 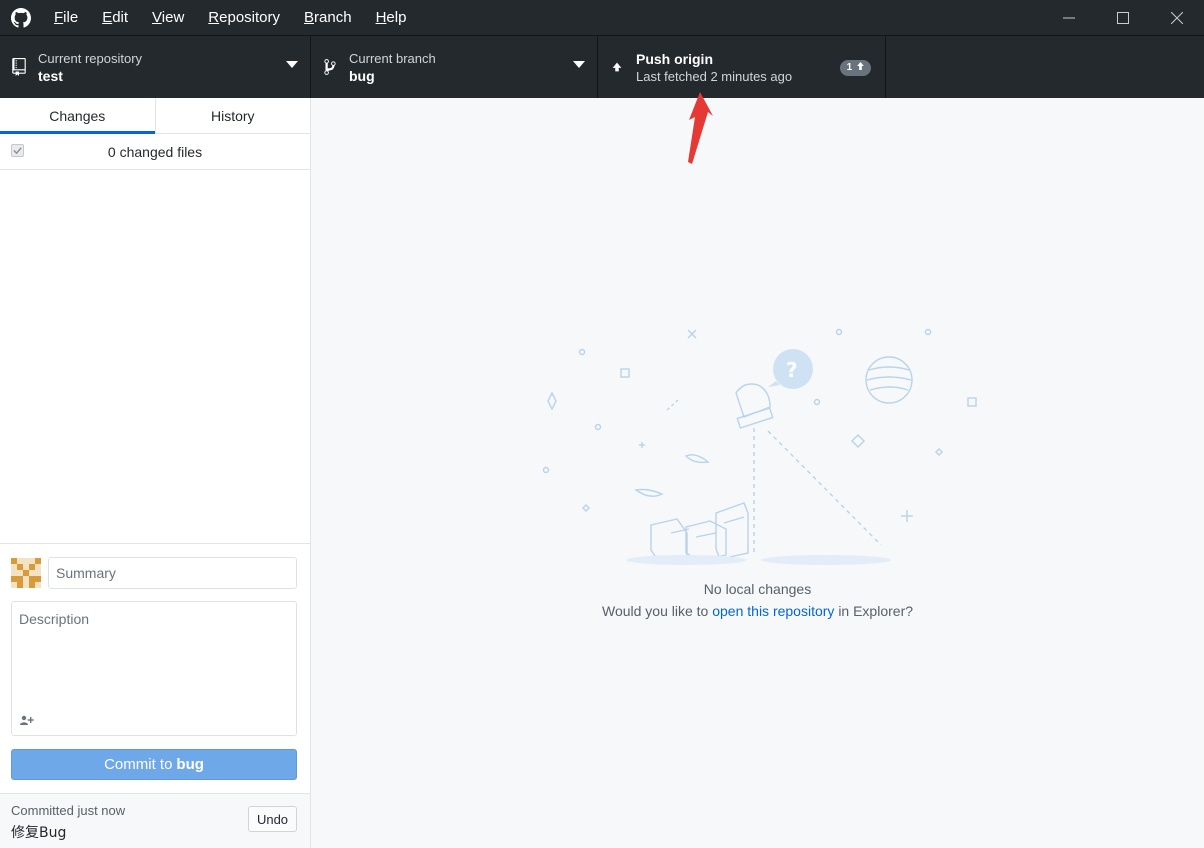 I want to click on changed-files-count: 0 changed files, so click(x=155, y=151).